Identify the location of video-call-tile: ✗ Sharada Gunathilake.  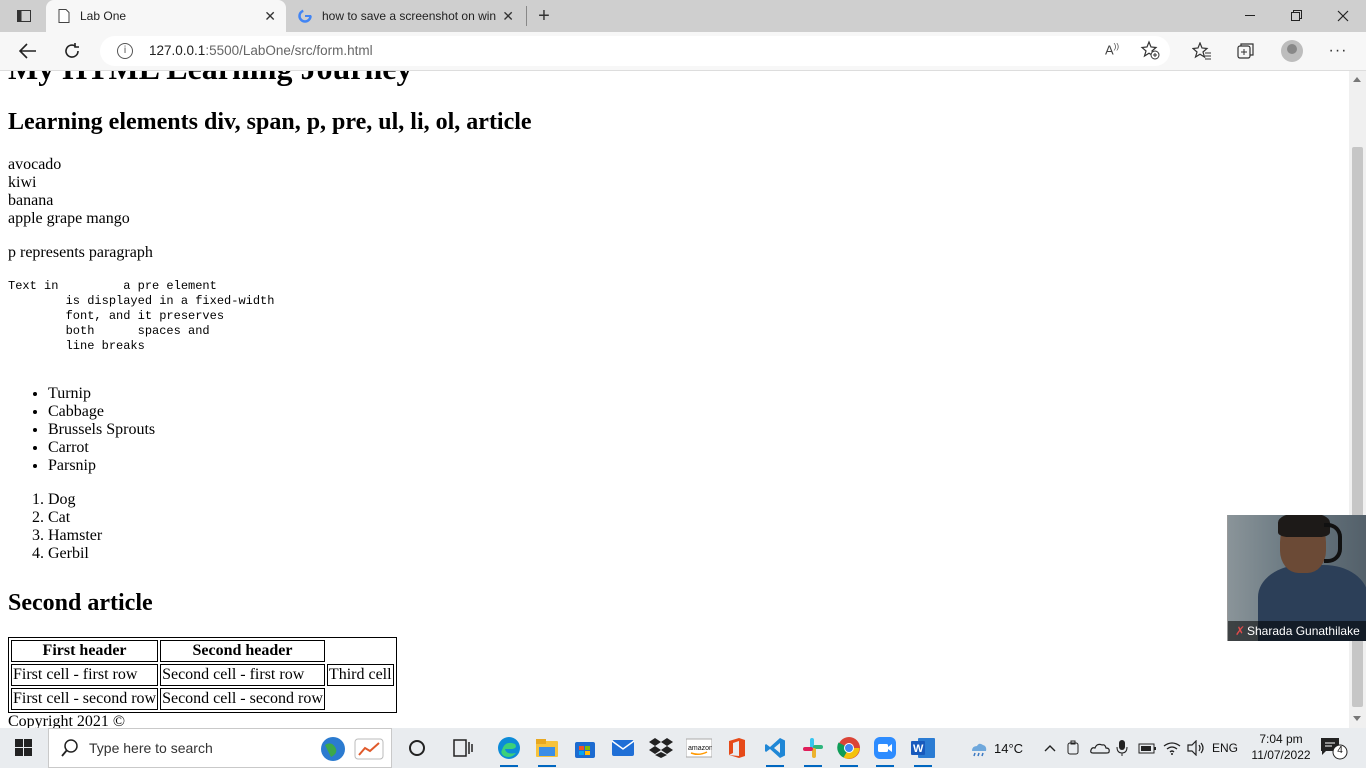
(1296, 578).